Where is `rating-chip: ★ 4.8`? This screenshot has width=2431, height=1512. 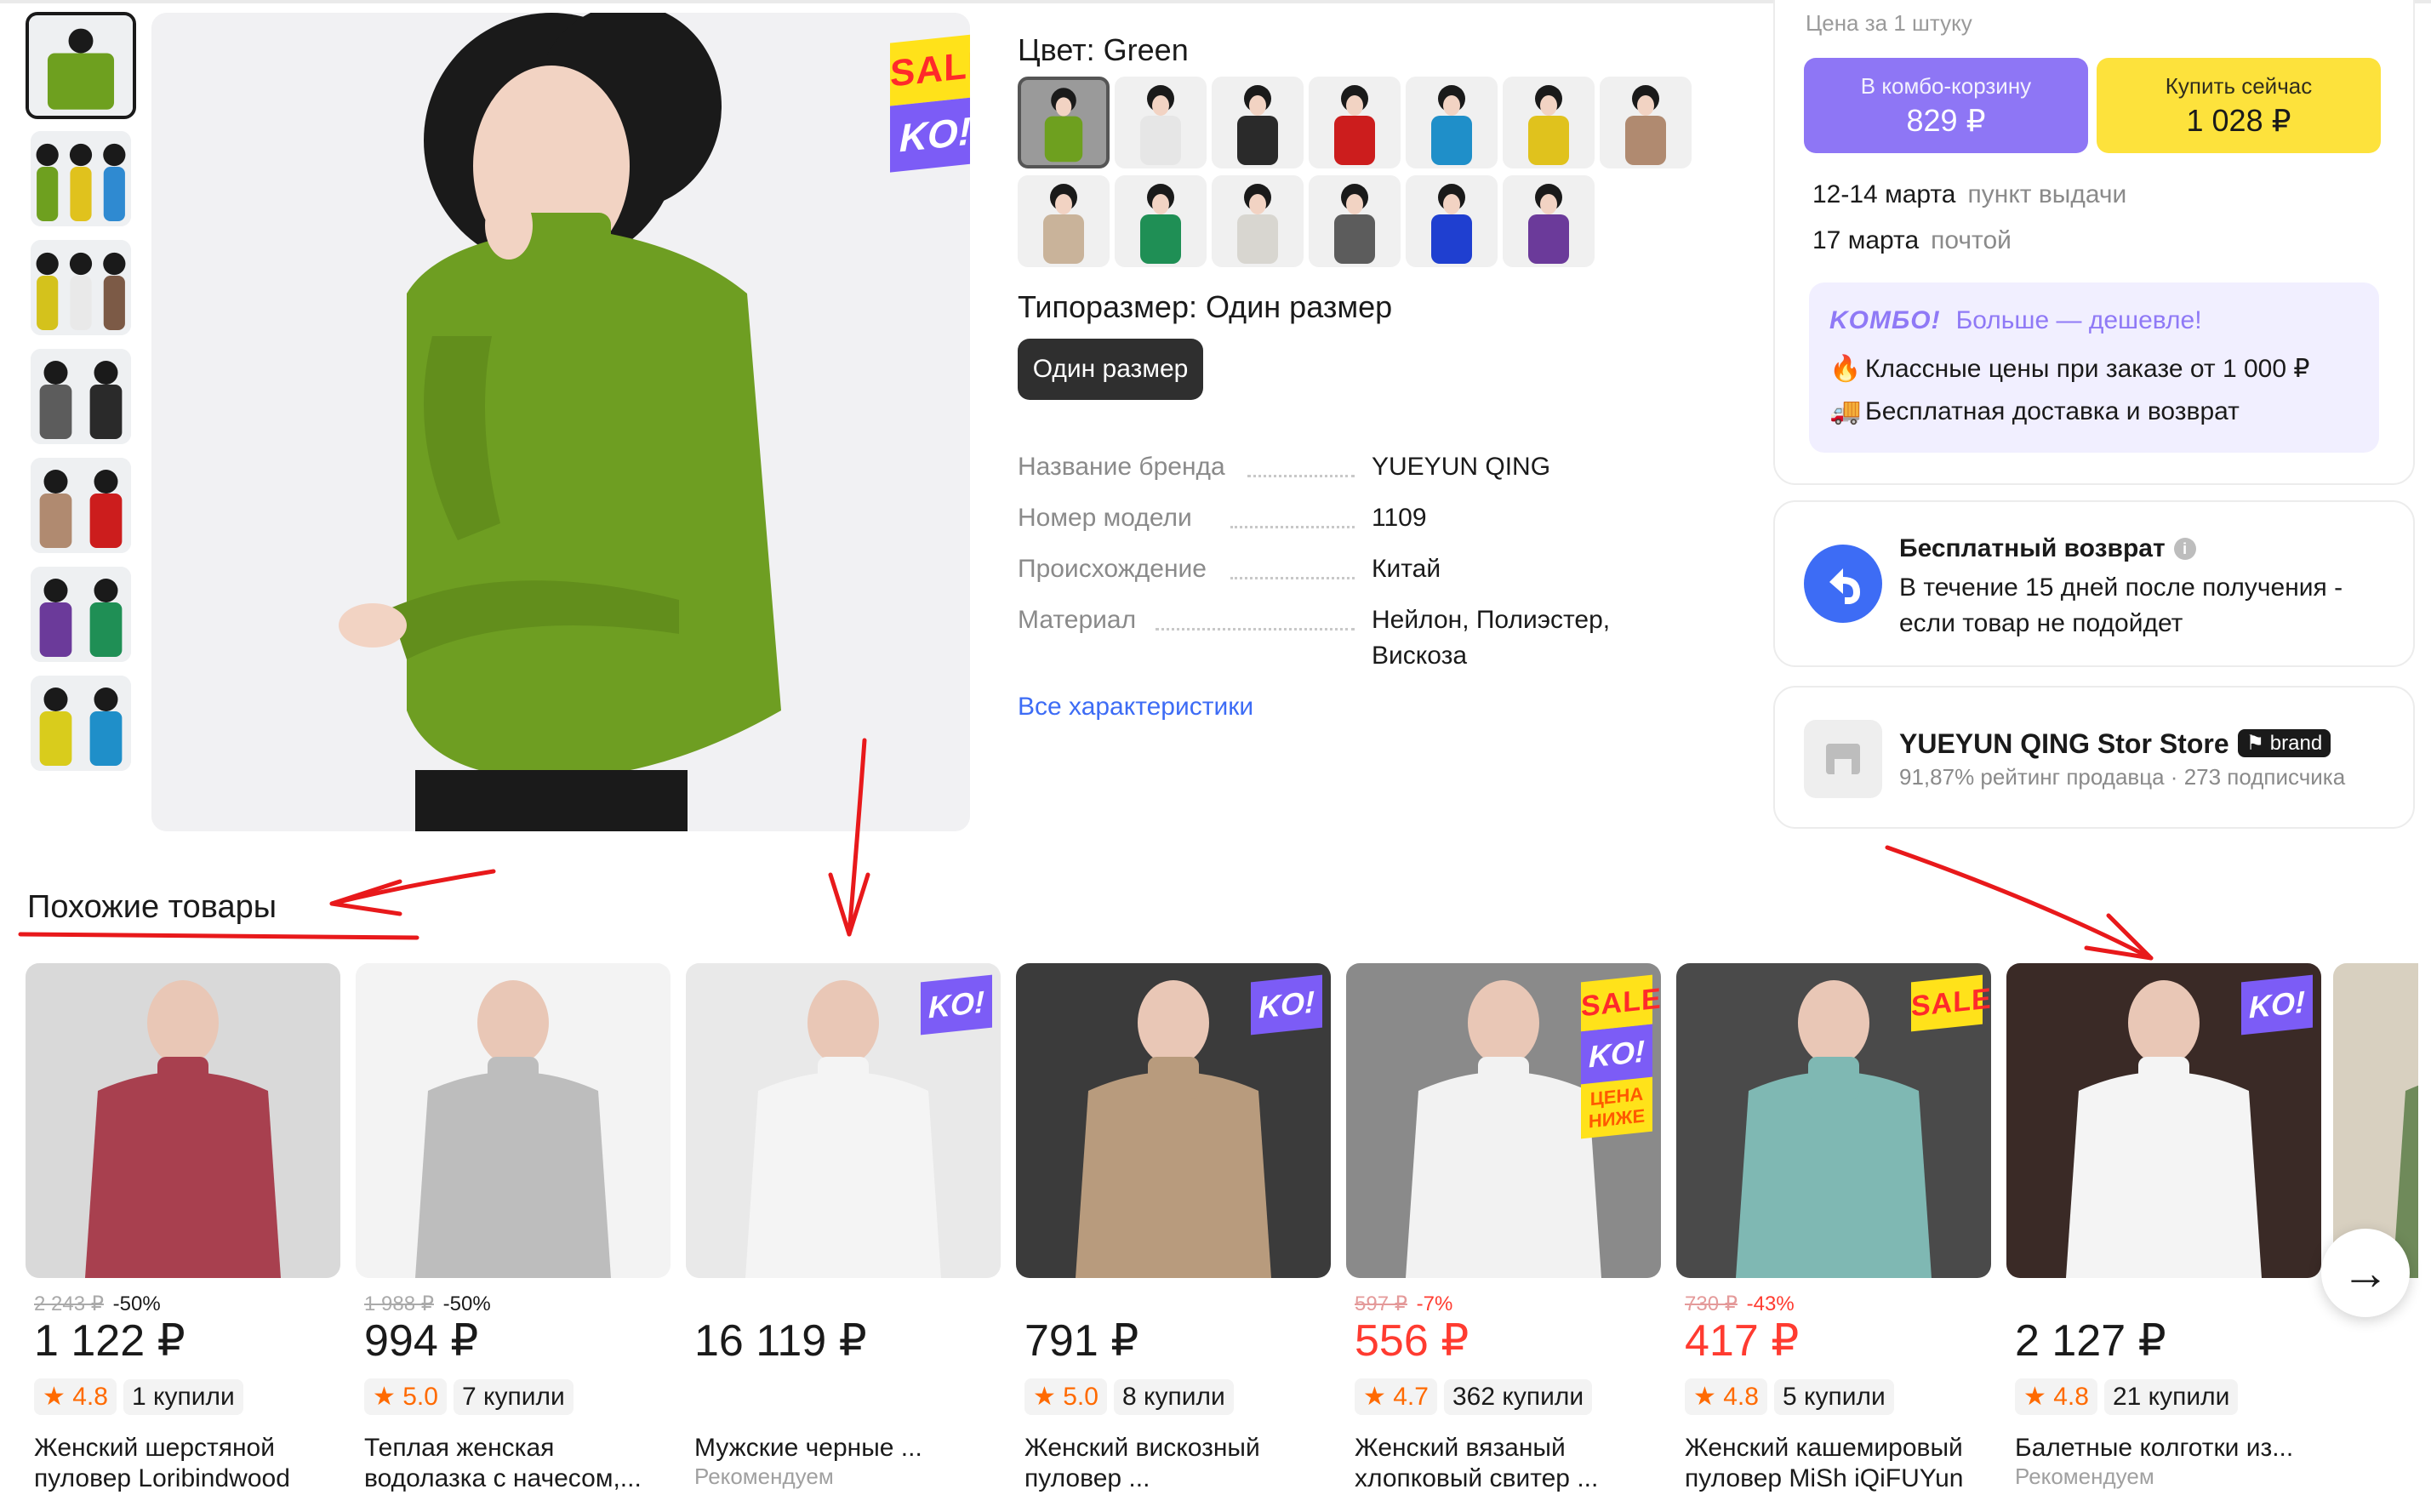 rating-chip: ★ 4.8 is located at coordinates (2056, 1396).